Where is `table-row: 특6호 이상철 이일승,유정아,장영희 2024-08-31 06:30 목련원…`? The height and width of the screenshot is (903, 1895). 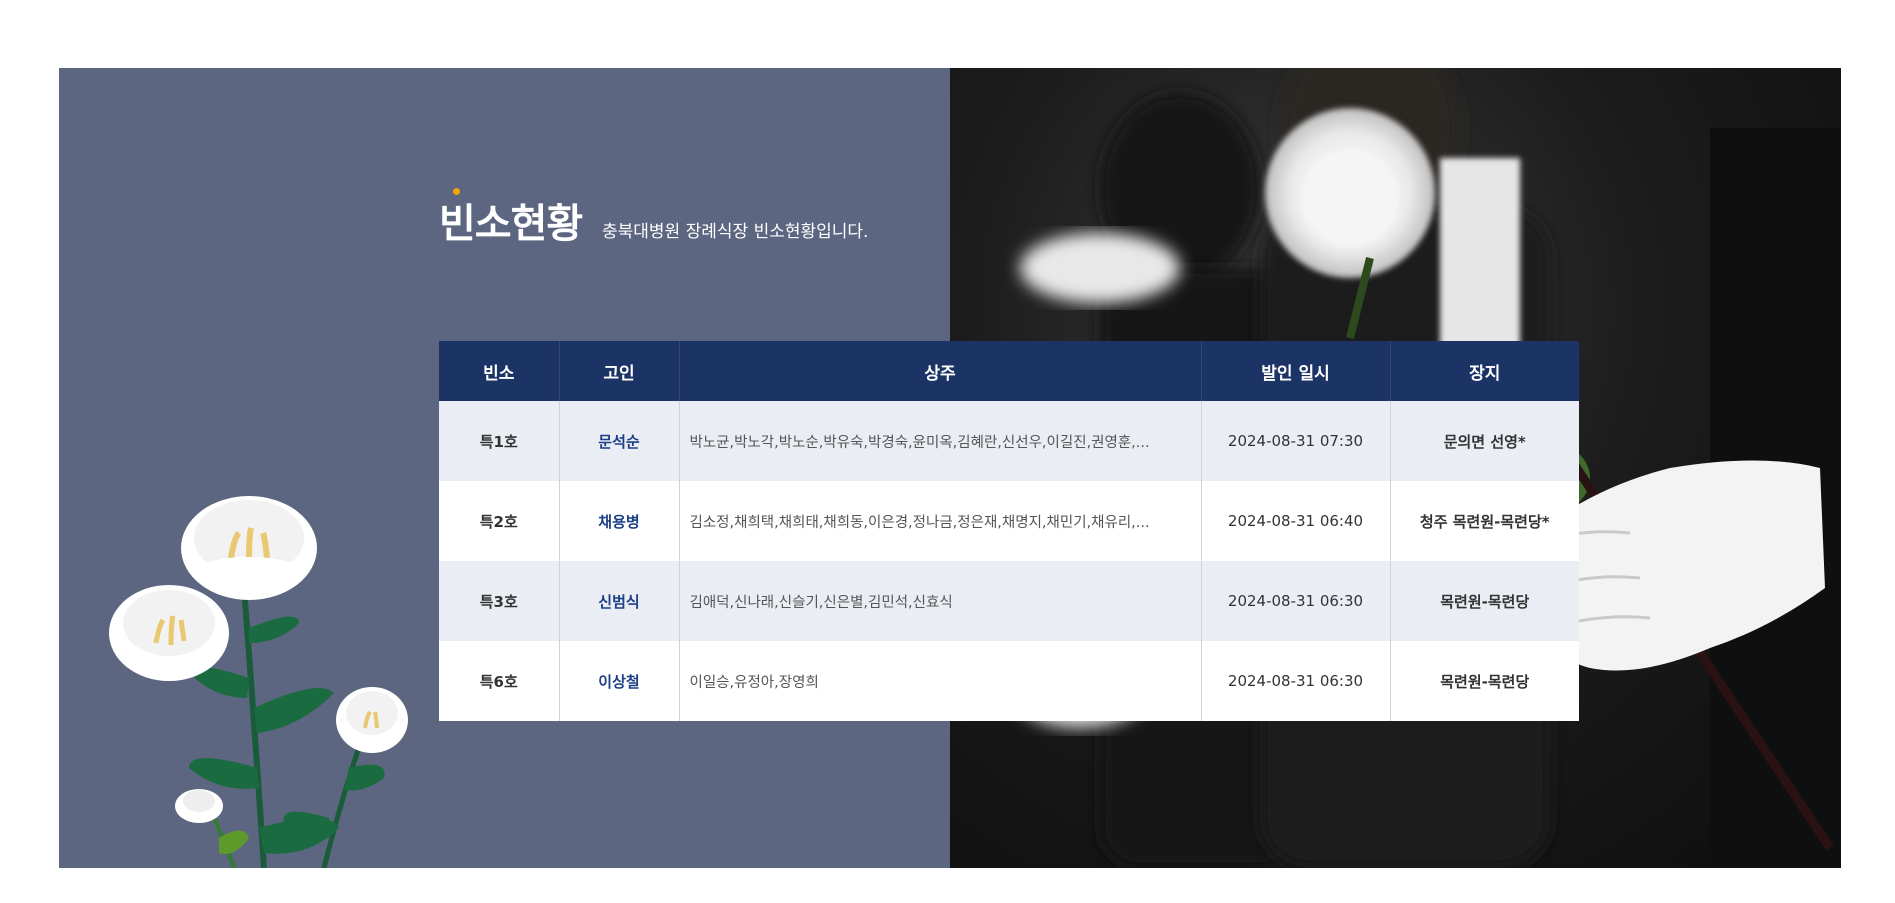 table-row: 특6호 이상철 이일승,유정아,장영희 2024-08-31 06:30 목련원… is located at coordinates (1009, 681).